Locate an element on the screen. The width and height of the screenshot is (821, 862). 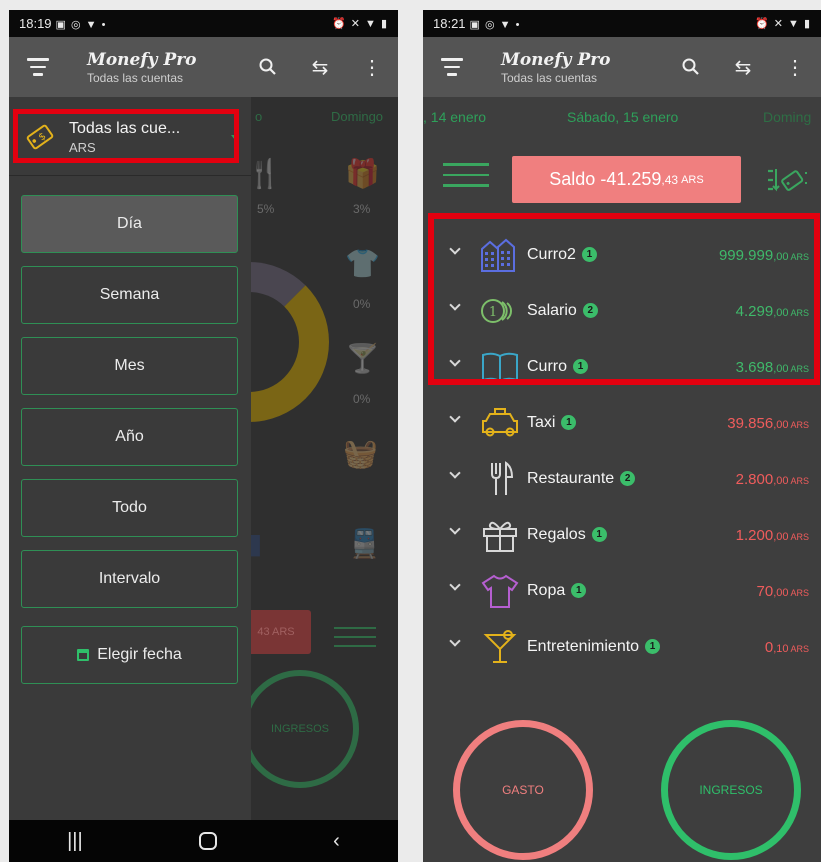
cocktail-icon is located at coordinates (500, 647).